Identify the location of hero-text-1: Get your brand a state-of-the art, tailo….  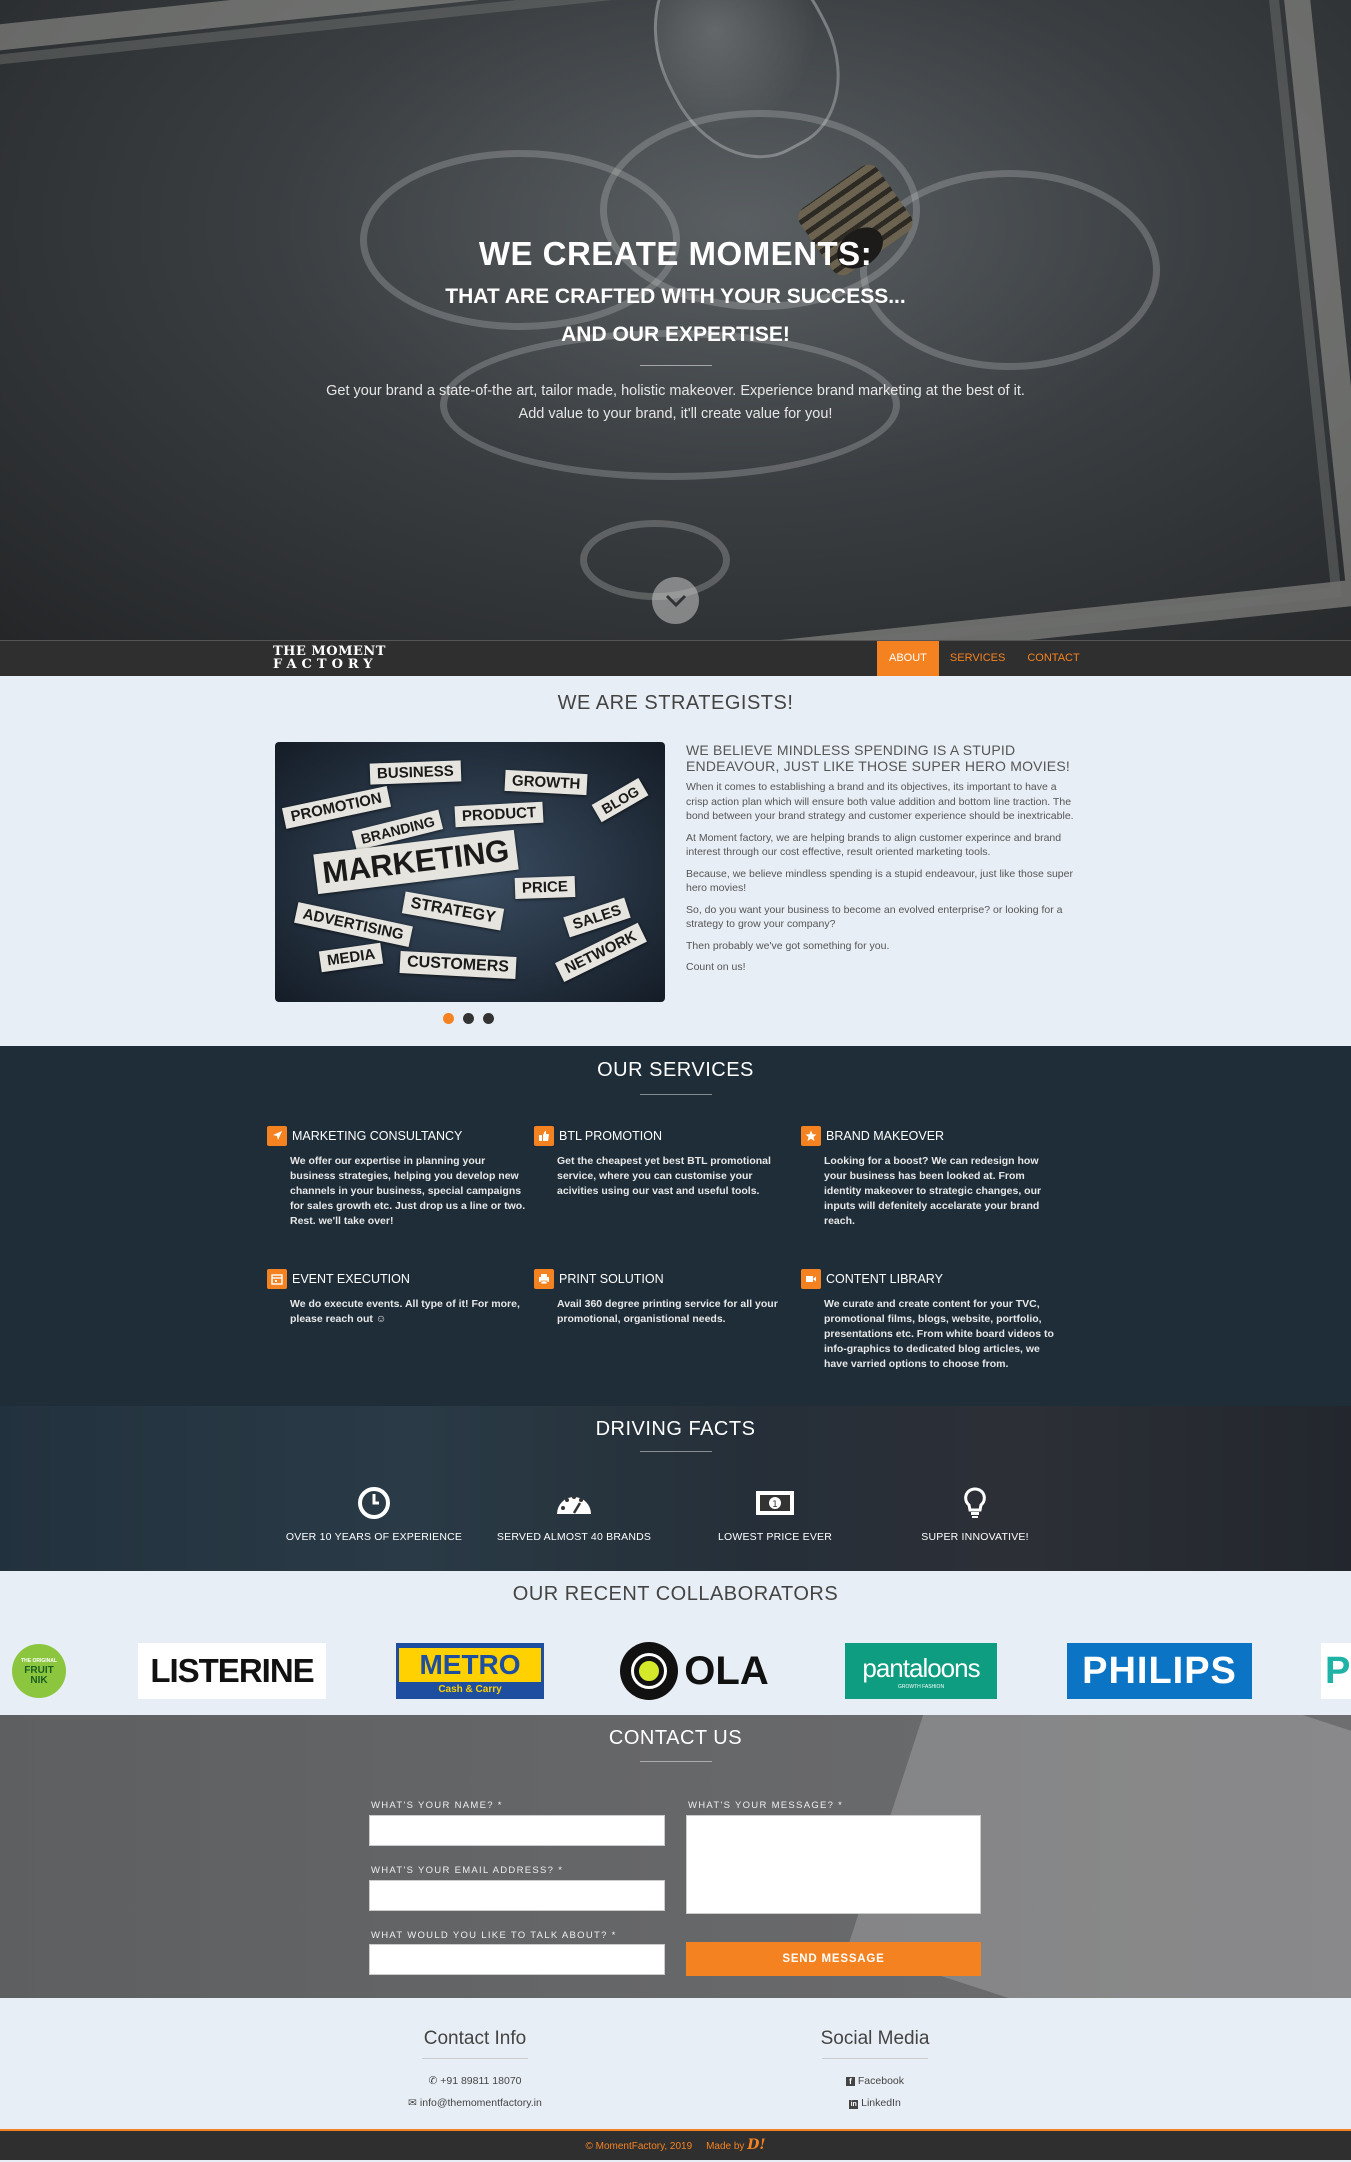
(675, 391).